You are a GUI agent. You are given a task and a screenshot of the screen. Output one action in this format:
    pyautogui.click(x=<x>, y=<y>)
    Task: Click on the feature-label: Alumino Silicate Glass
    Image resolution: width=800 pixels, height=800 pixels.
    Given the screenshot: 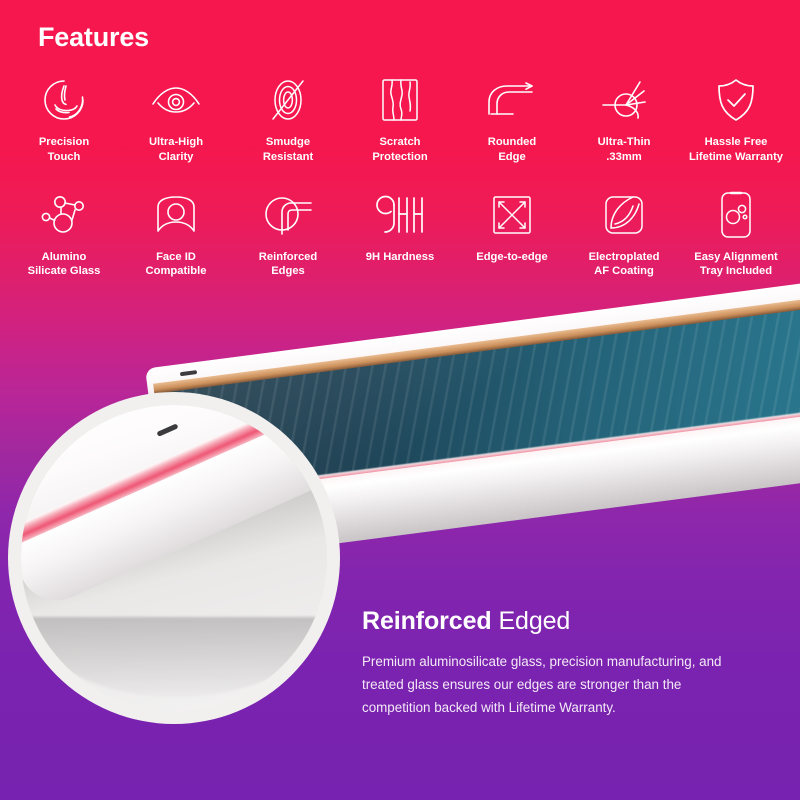 What is the action you would take?
    pyautogui.click(x=64, y=264)
    